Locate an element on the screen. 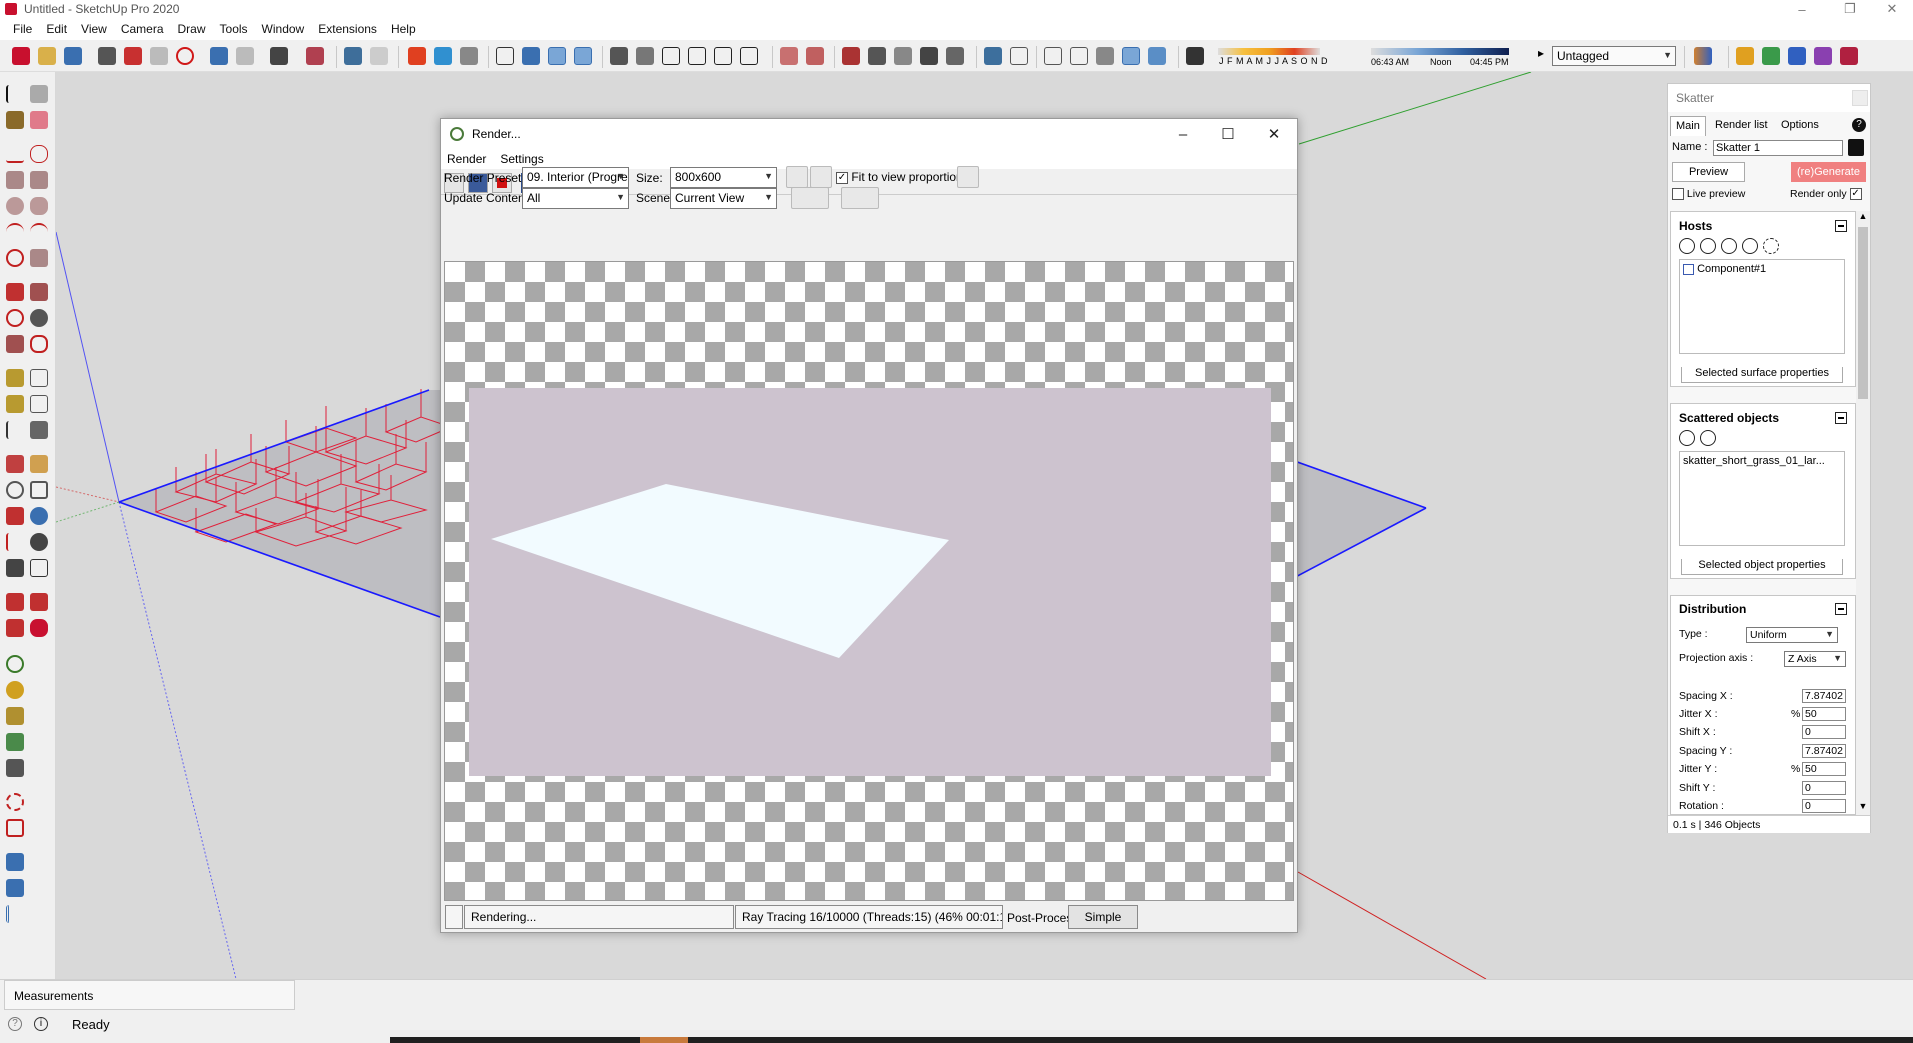 The image size is (1913, 1043). house-icon is located at coordinates (697, 56).